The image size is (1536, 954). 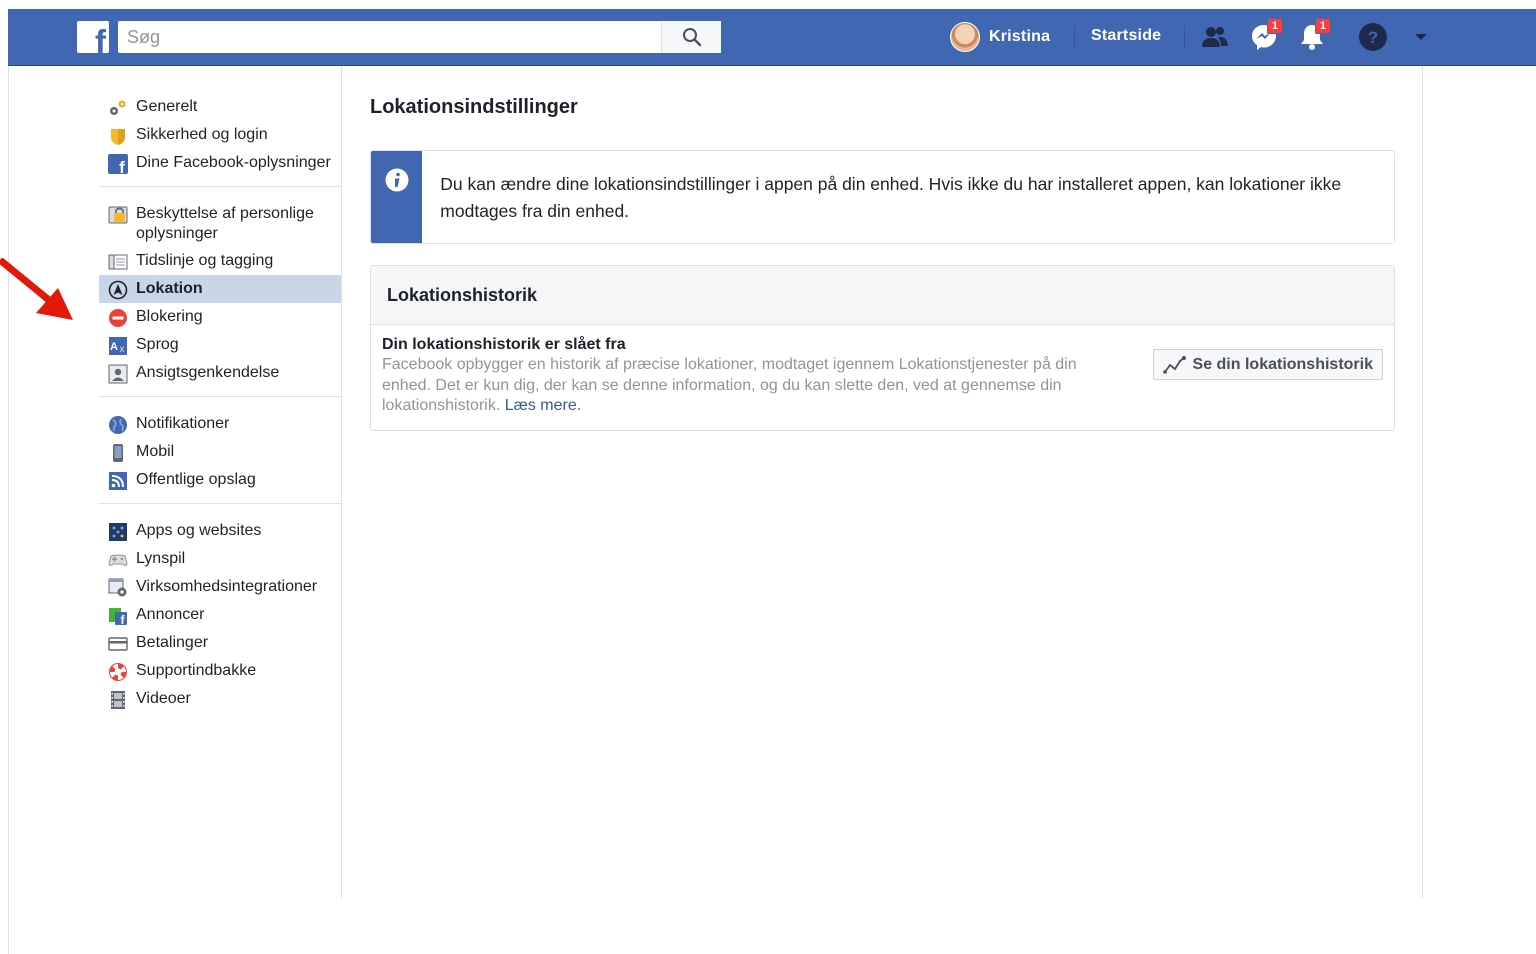 I want to click on sidebar-item-blokering: Blokering, so click(x=220, y=317).